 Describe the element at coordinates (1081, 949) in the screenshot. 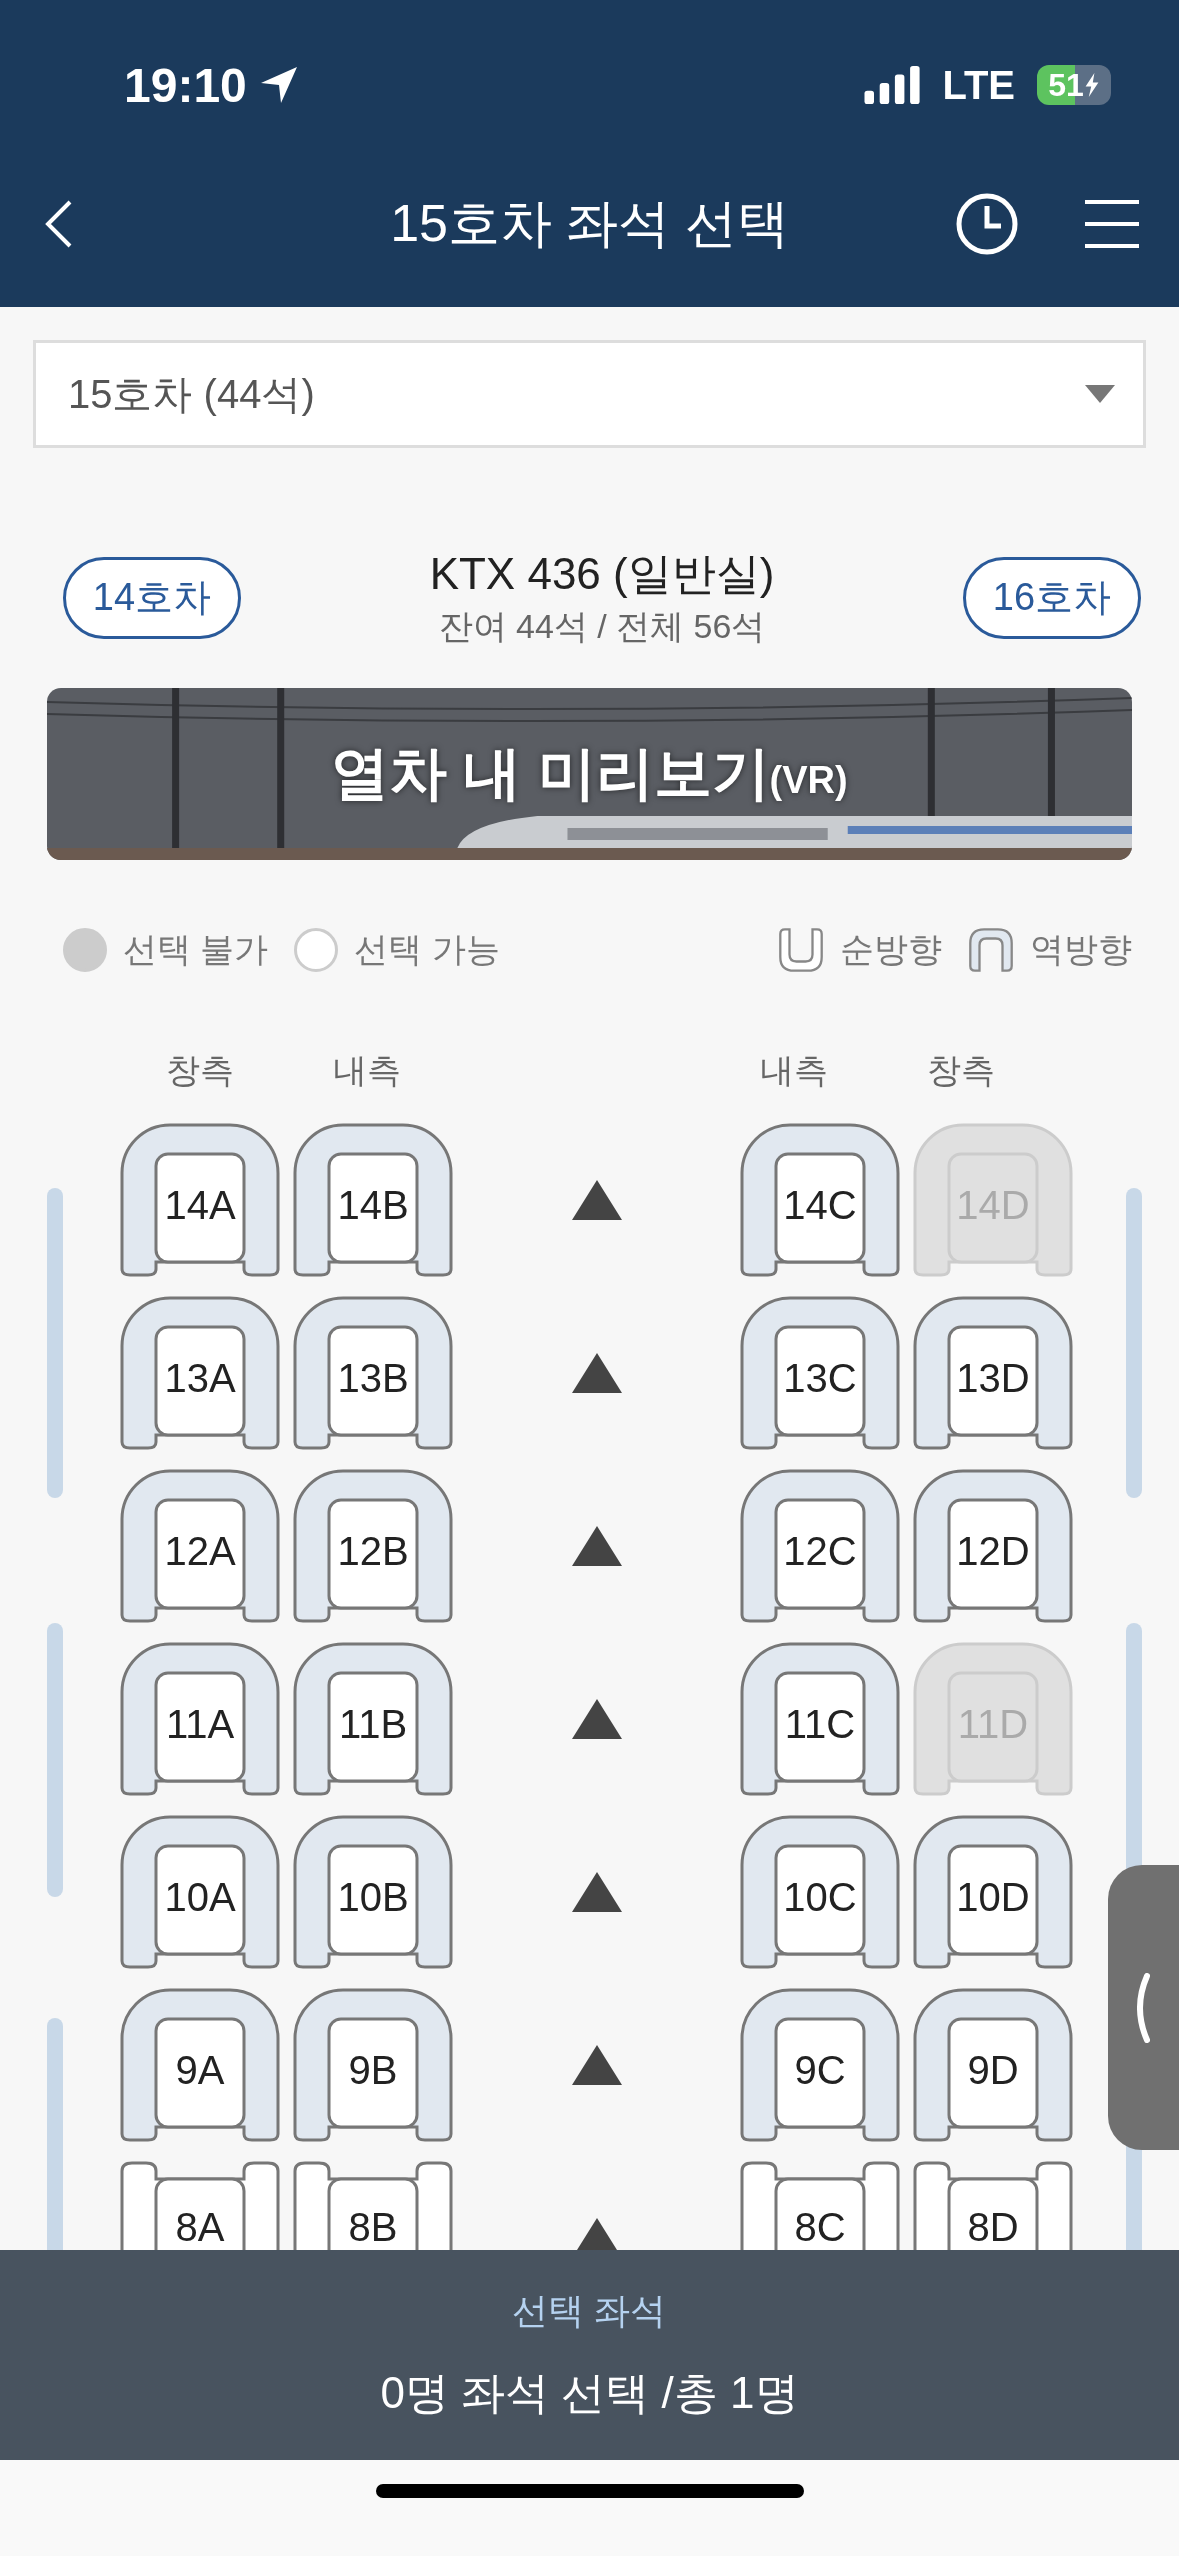

I see `legend-label: 역방향` at that location.